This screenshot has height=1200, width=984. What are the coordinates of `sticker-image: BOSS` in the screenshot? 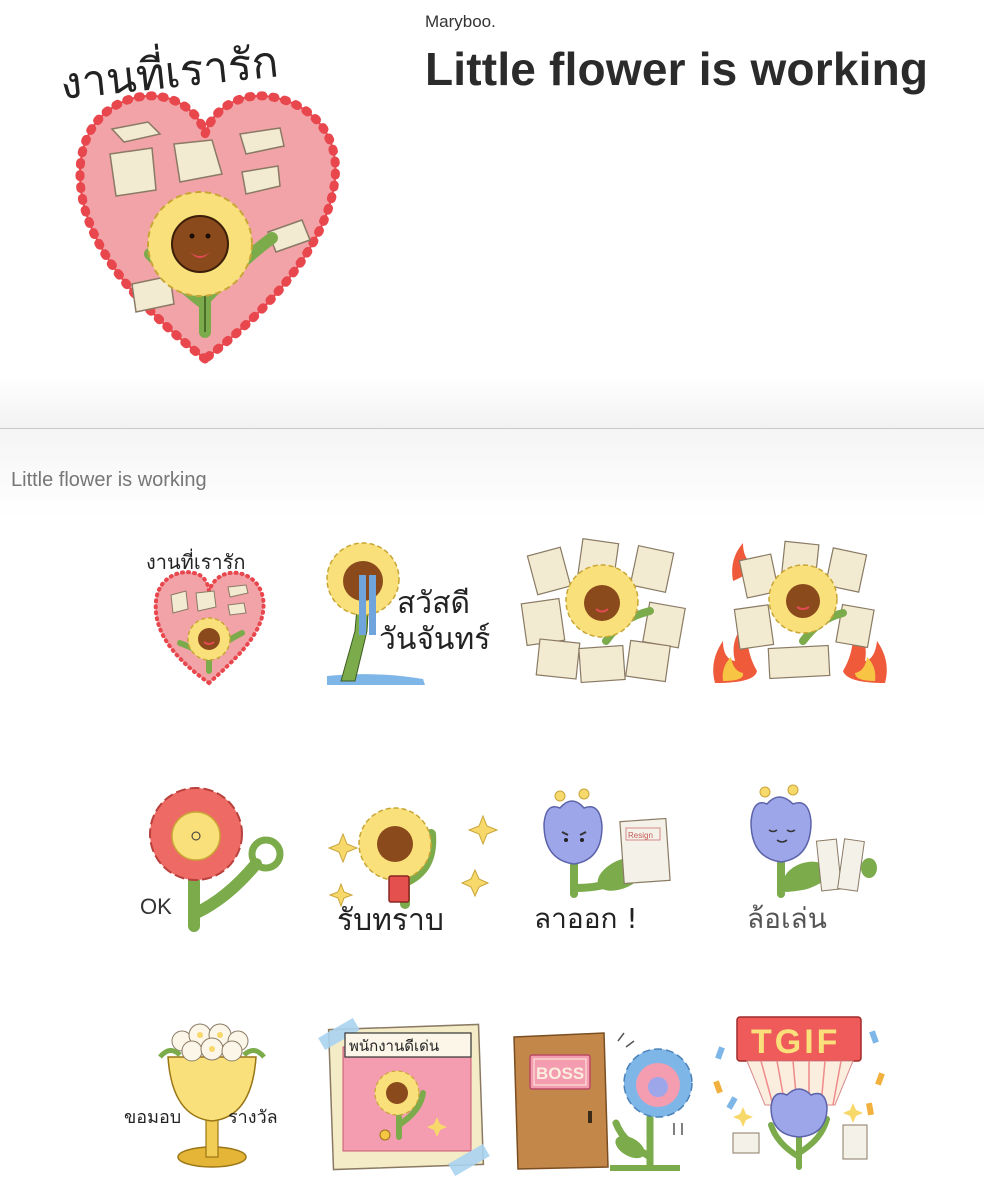 It's located at (603, 1101).